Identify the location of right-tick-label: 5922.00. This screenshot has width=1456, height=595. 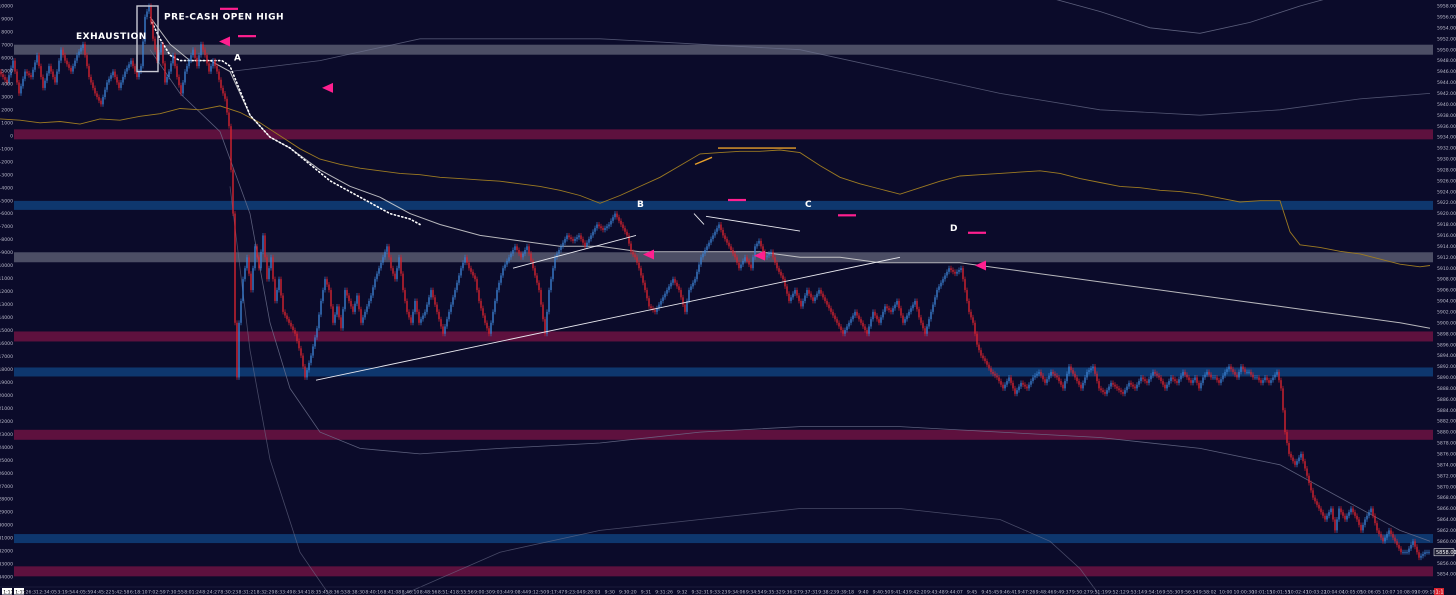
(1446, 203).